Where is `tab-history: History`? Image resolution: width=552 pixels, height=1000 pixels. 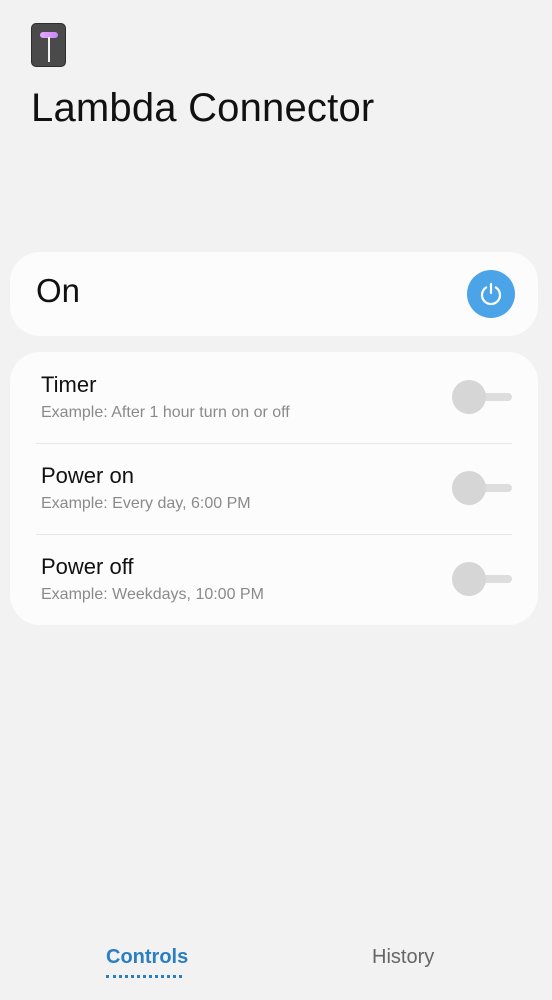
tab-history: History is located at coordinates (403, 957).